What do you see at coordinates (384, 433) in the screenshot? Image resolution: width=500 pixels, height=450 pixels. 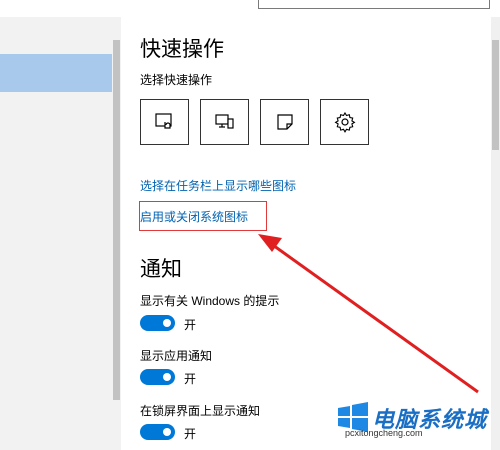 I see `watermark-url: pcxitongcheng.com` at bounding box center [384, 433].